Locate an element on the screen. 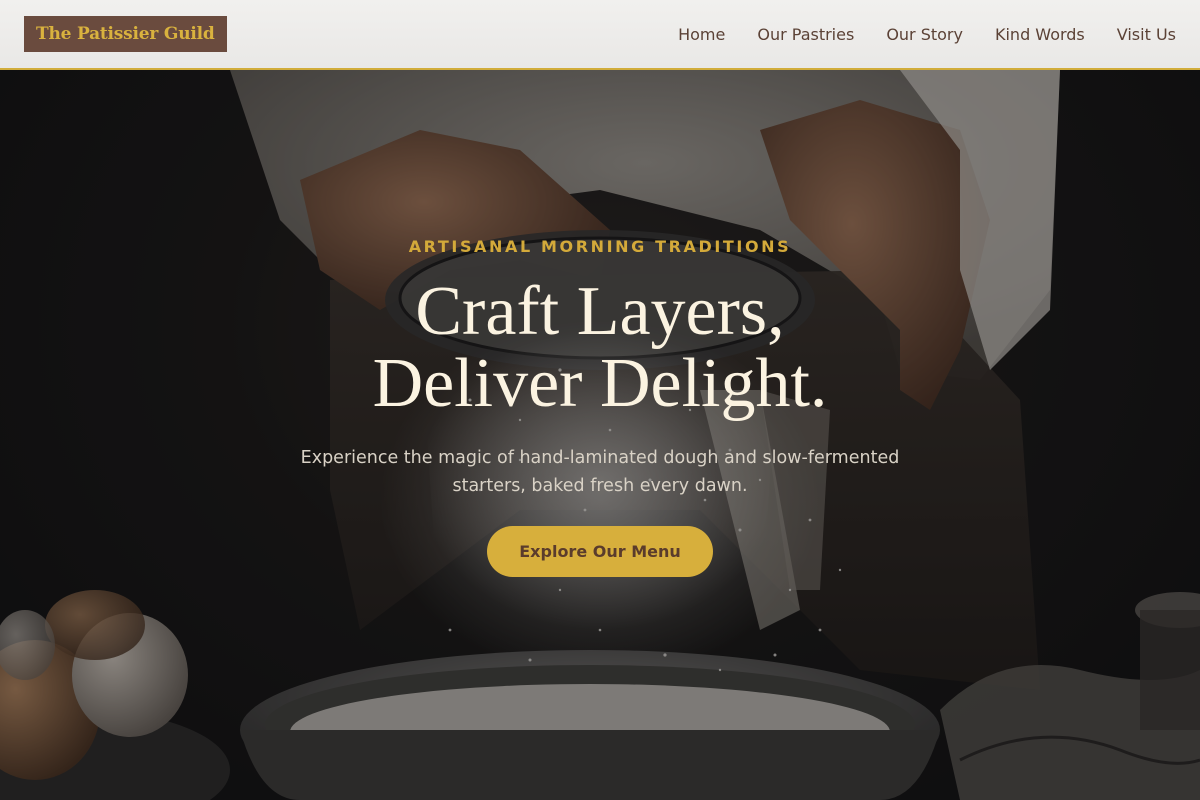 Image resolution: width=1200 pixels, height=800 pixels. hero-headline-line-1: Craft Layers, is located at coordinates (600, 311).